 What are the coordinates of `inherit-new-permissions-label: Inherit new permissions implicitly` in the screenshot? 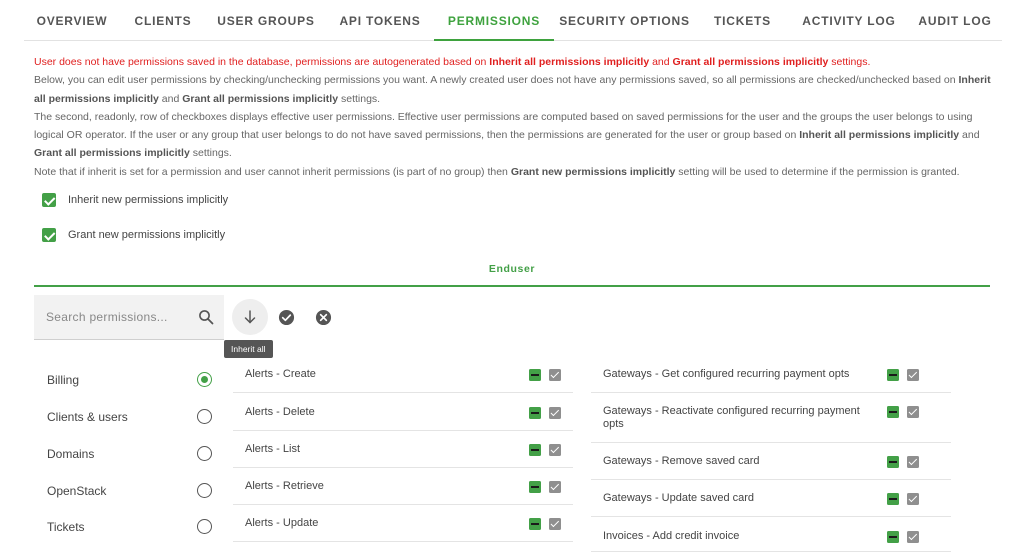 It's located at (148, 200).